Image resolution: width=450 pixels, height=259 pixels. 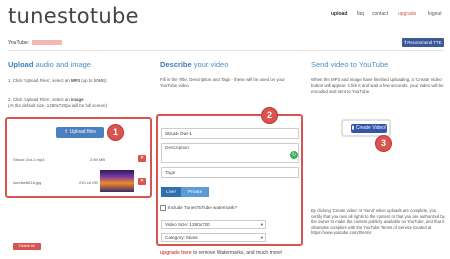 What do you see at coordinates (294, 155) in the screenshot?
I see `refresh-icon: ↻` at bounding box center [294, 155].